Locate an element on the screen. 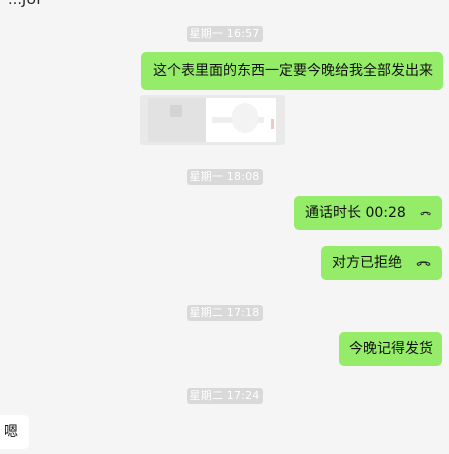  chat-title-partial: …JUI is located at coordinates (24, 4).